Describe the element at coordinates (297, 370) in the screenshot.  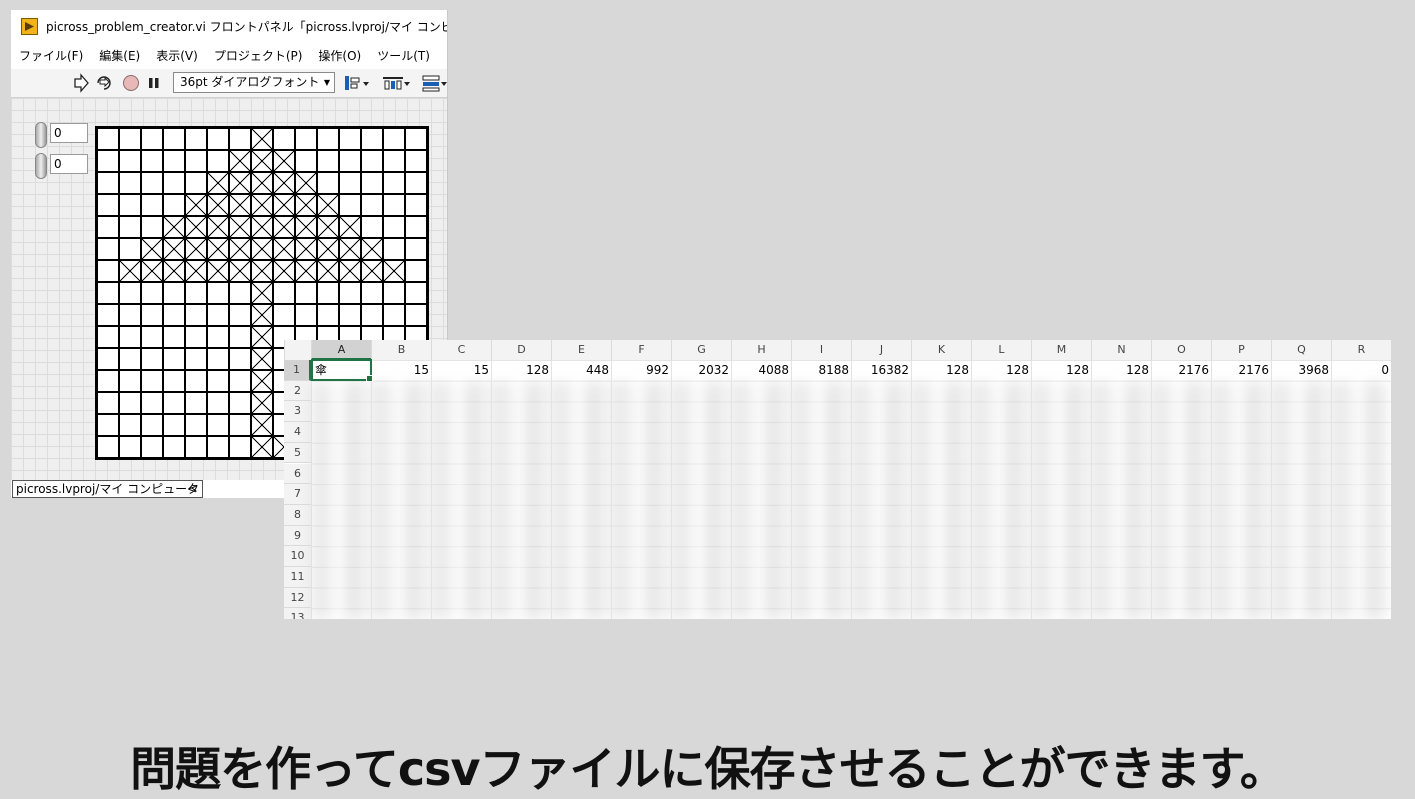
I see `row-header-1: 1` at that location.